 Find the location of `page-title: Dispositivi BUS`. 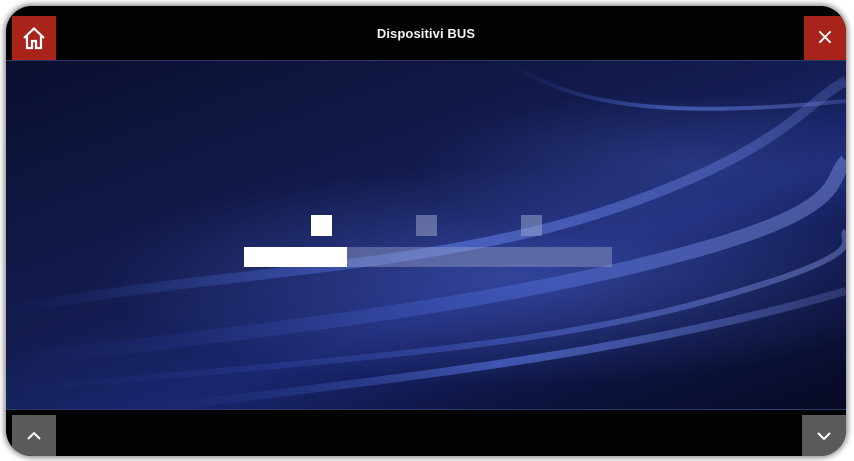

page-title: Dispositivi BUS is located at coordinates (426, 33).